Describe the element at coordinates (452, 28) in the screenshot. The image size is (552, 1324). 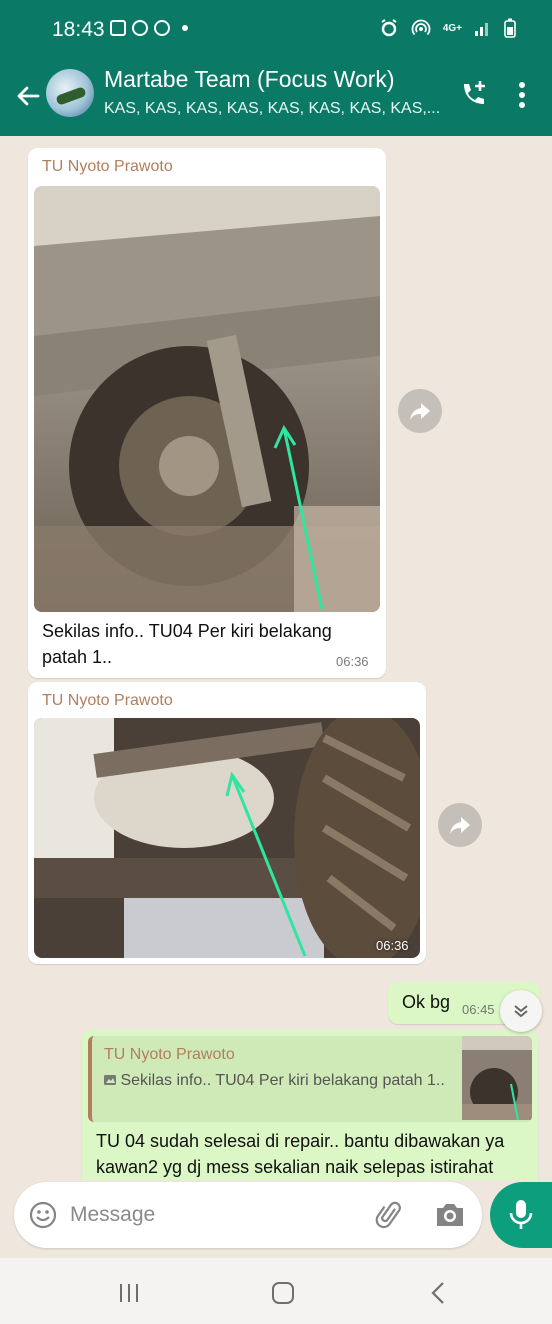
I see `network-label: 4G+` at that location.